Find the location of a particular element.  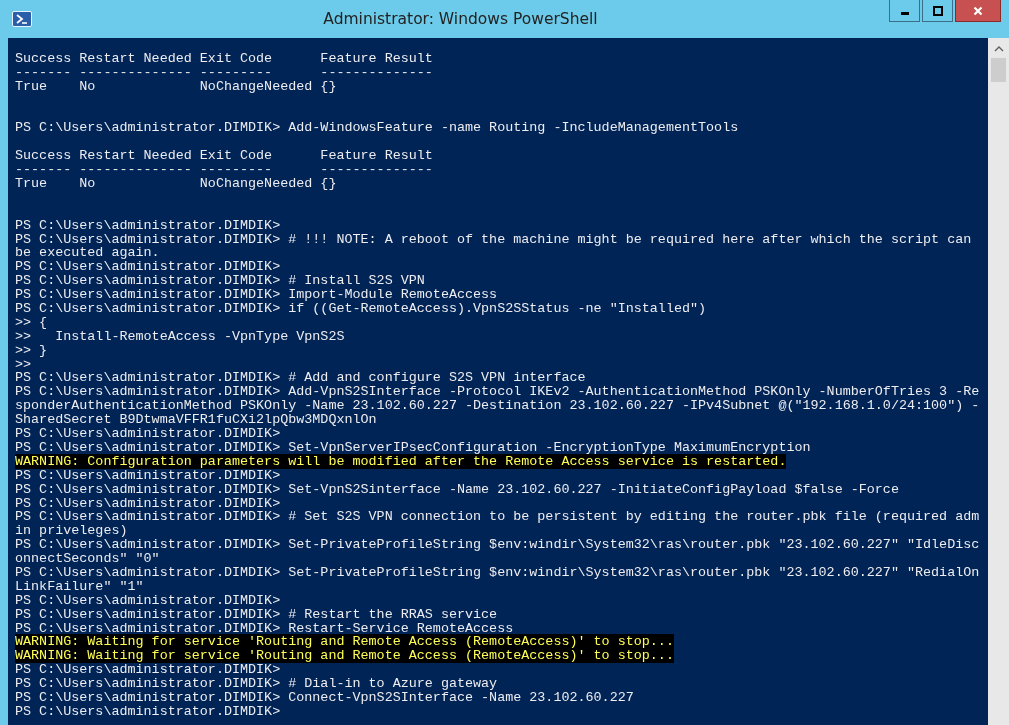

window-title: Administrator: Windows PowerShell is located at coordinates (460, 19).